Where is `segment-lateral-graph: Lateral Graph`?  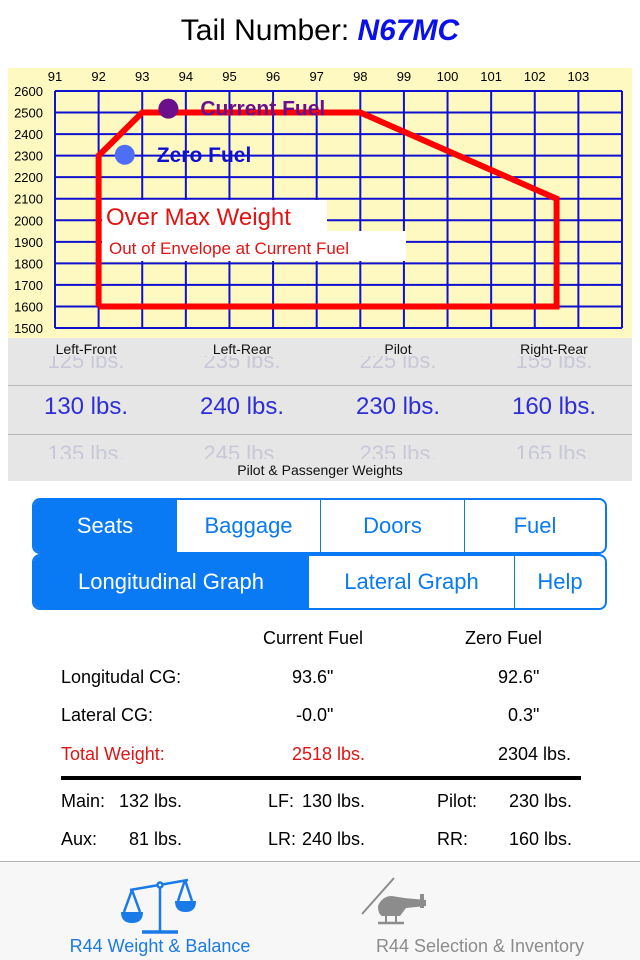
segment-lateral-graph: Lateral Graph is located at coordinates (411, 582).